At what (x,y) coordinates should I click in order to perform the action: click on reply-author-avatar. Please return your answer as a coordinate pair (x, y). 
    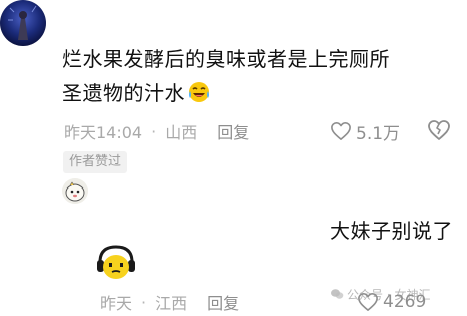
    Looking at the image, I should click on (116, 264).